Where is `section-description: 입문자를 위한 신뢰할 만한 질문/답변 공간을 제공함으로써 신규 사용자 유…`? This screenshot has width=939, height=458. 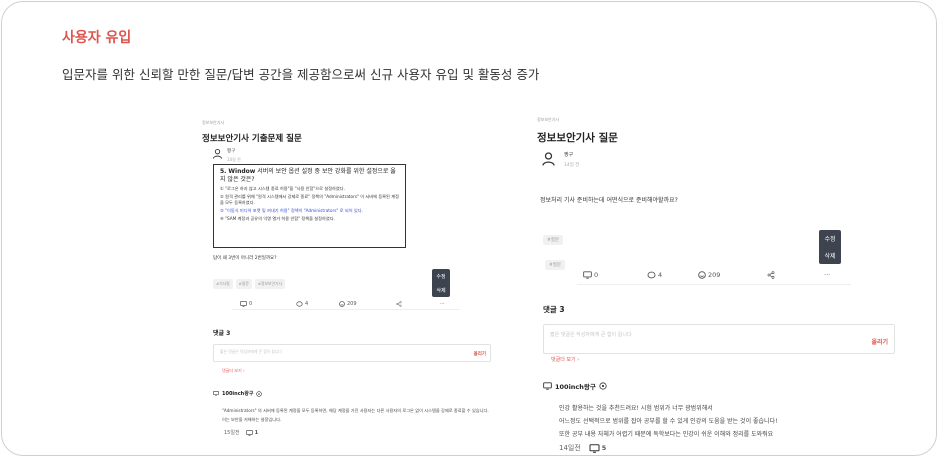
section-description: 입문자를 위한 신뢰할 만한 질문/답변 공간을 제공함으로써 신규 사용자 유… is located at coordinates (301, 74).